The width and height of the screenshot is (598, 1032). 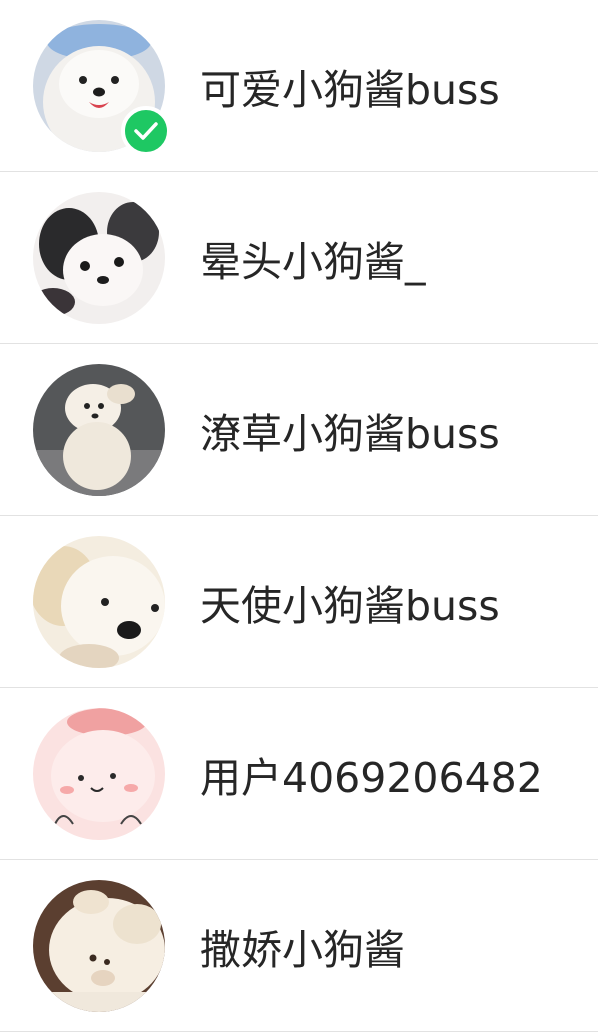 I want to click on account-name: 可爱小狗酱buss, so click(x=350, y=89).